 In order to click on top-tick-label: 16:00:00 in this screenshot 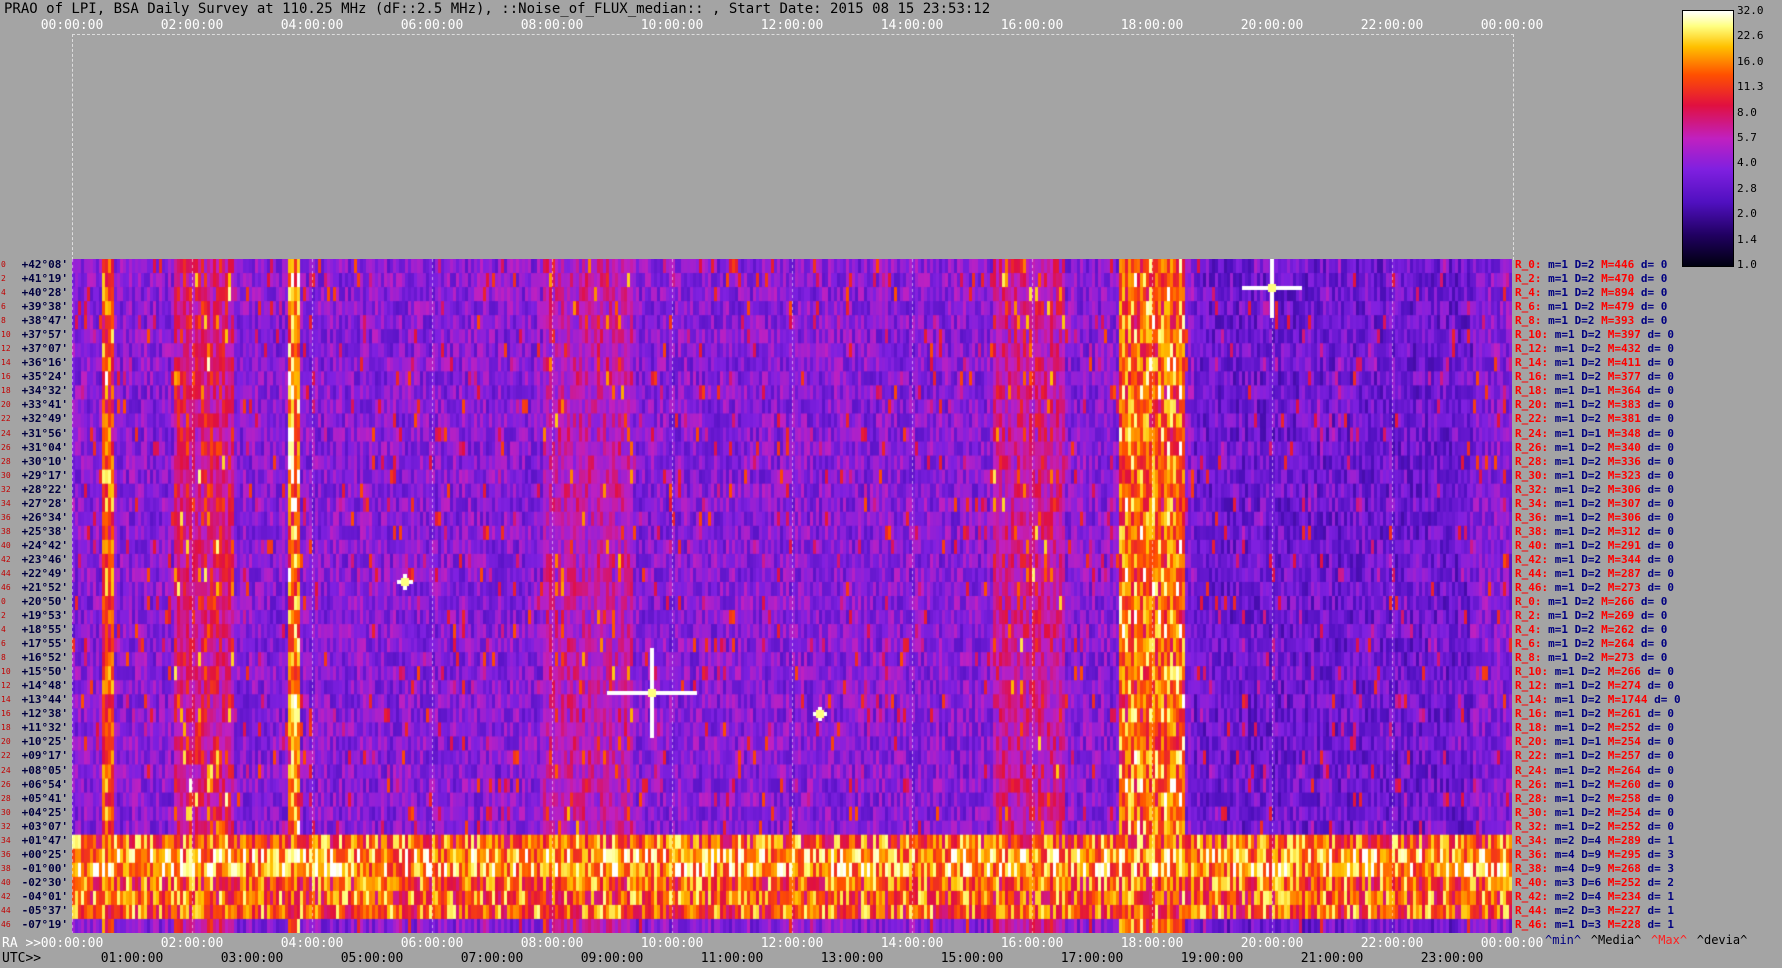, I will do `click(1032, 25)`.